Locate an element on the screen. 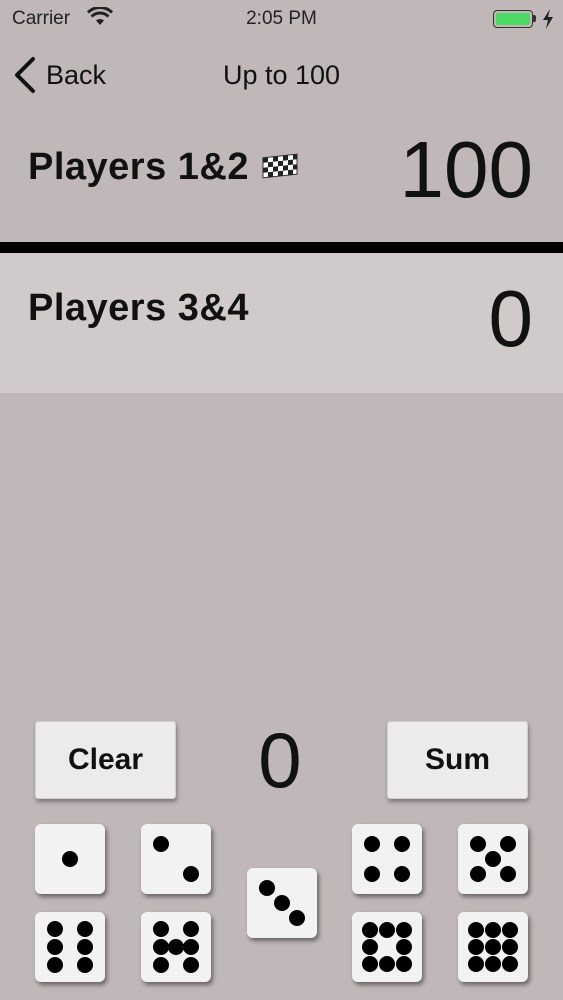  team-name-label: Players 1&2 is located at coordinates (138, 167).